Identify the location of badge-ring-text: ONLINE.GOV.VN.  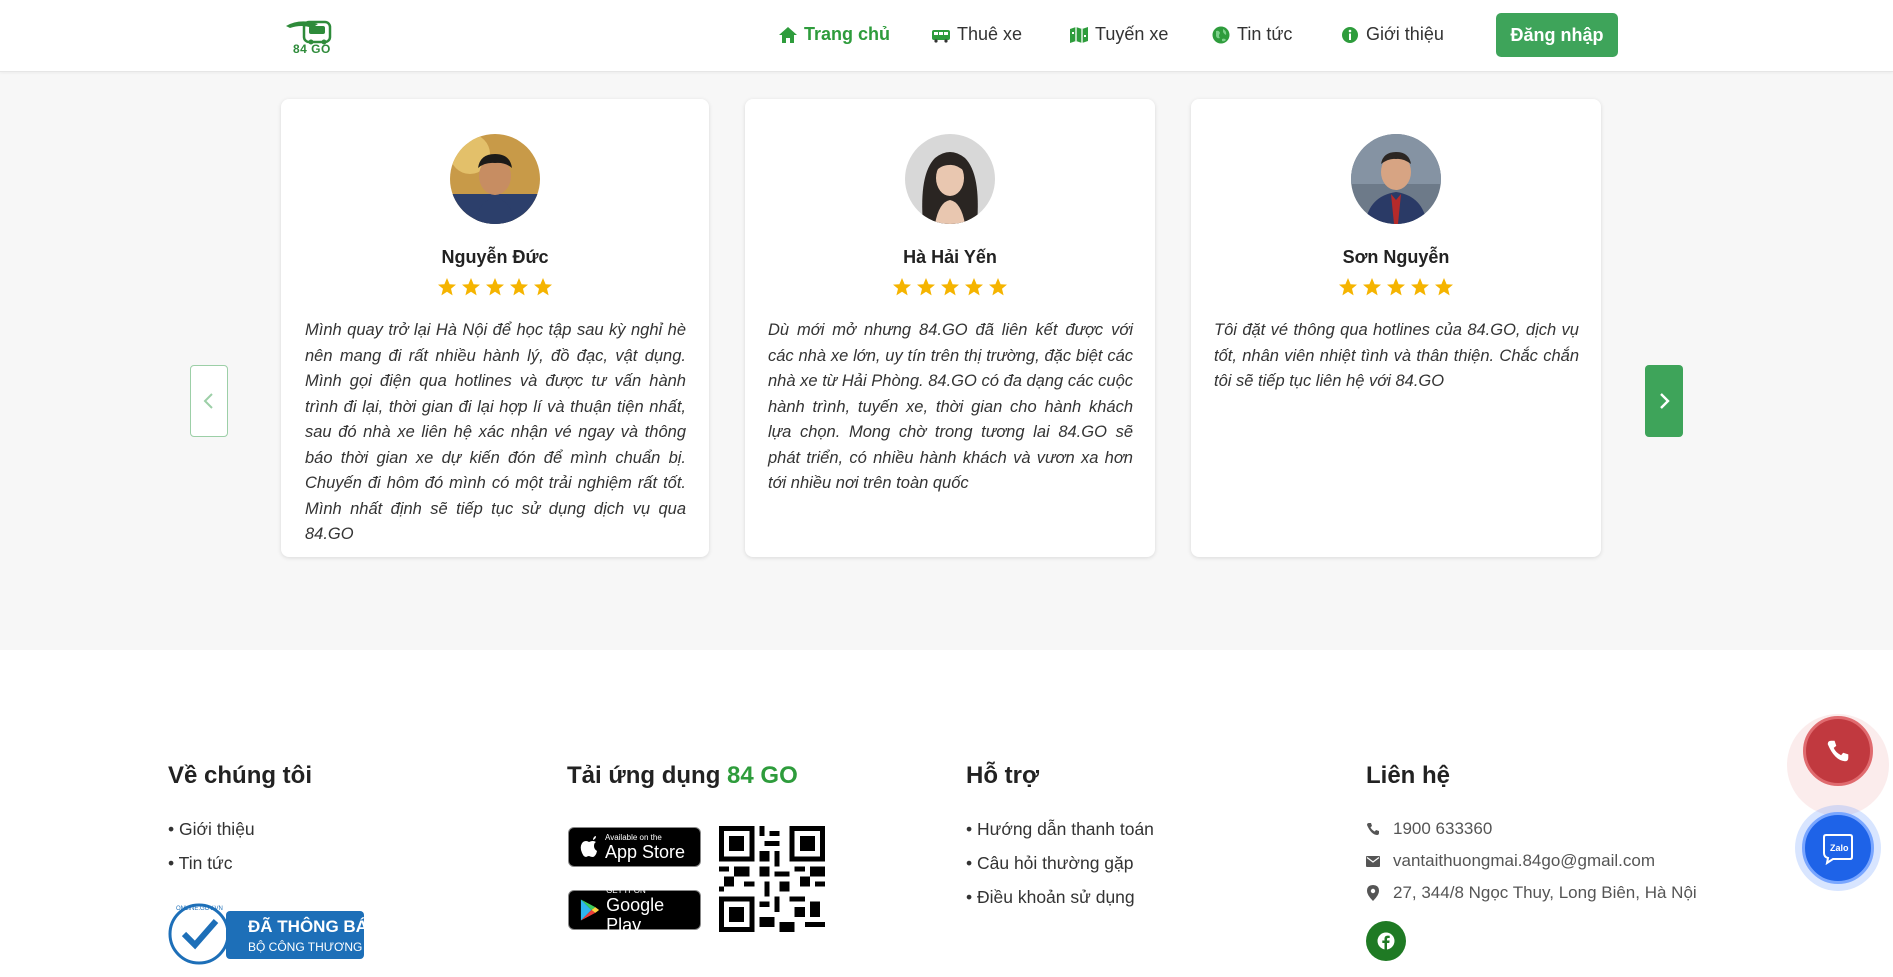
(199, 909).